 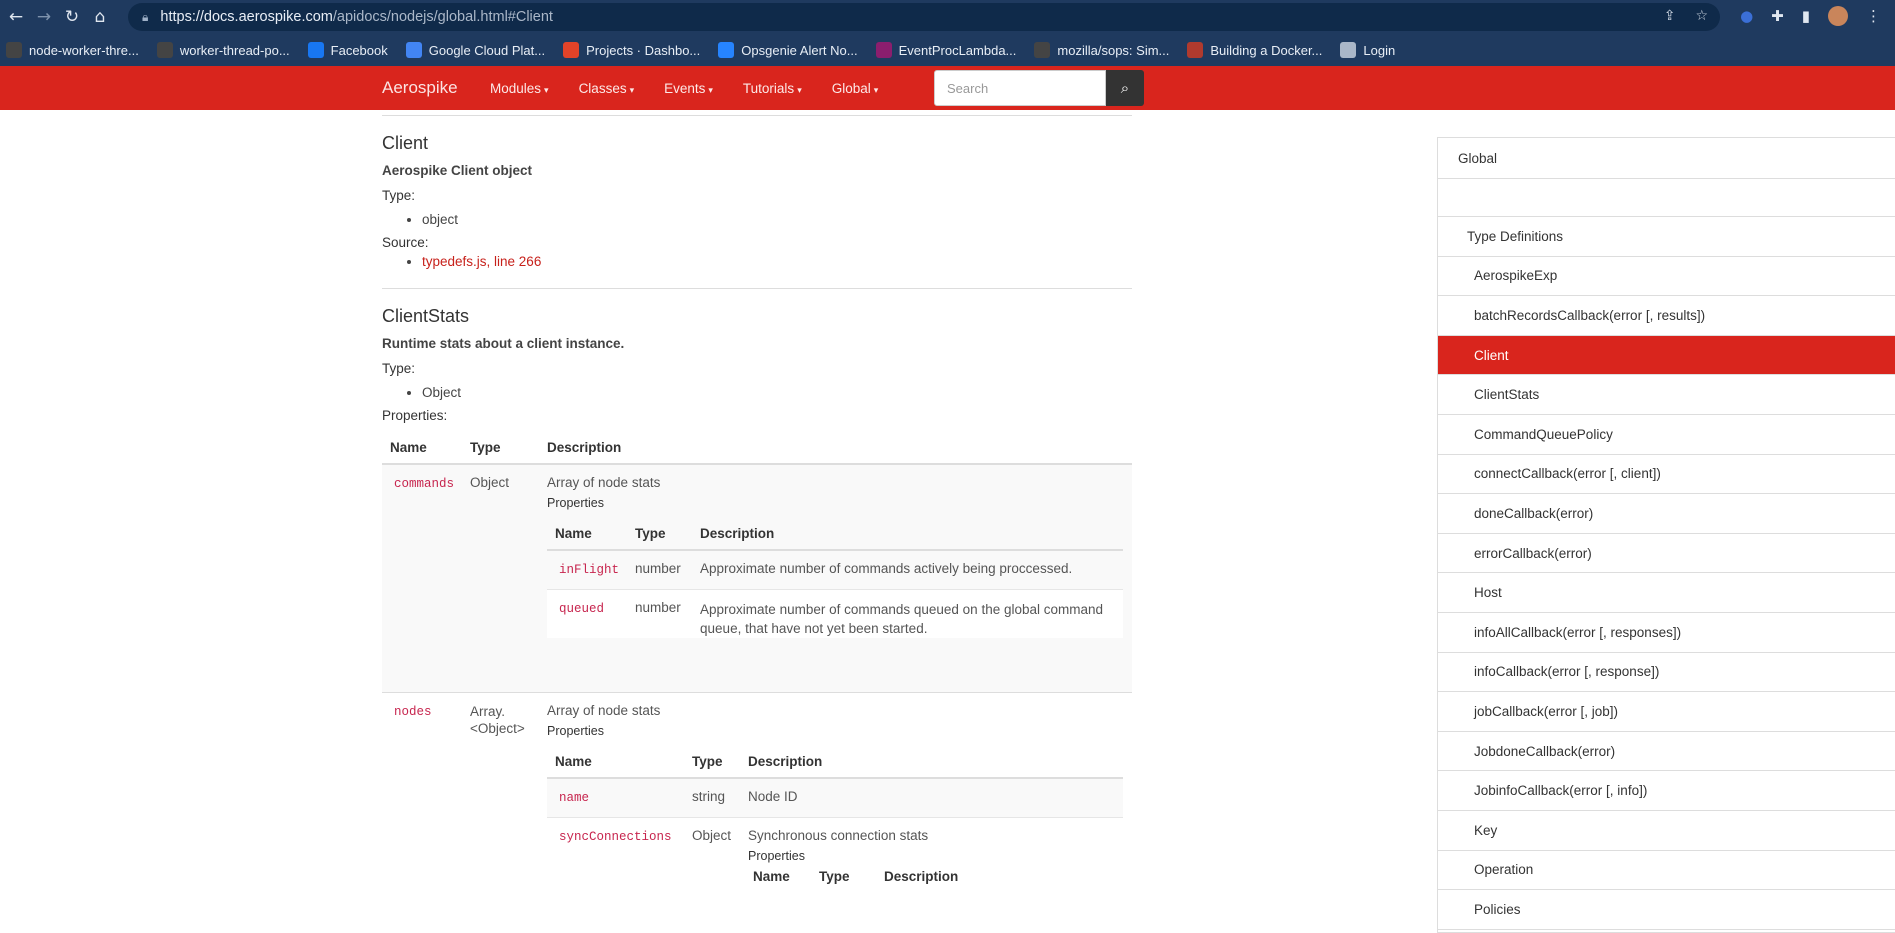 I want to click on search-button: ⌕, so click(x=1125, y=88).